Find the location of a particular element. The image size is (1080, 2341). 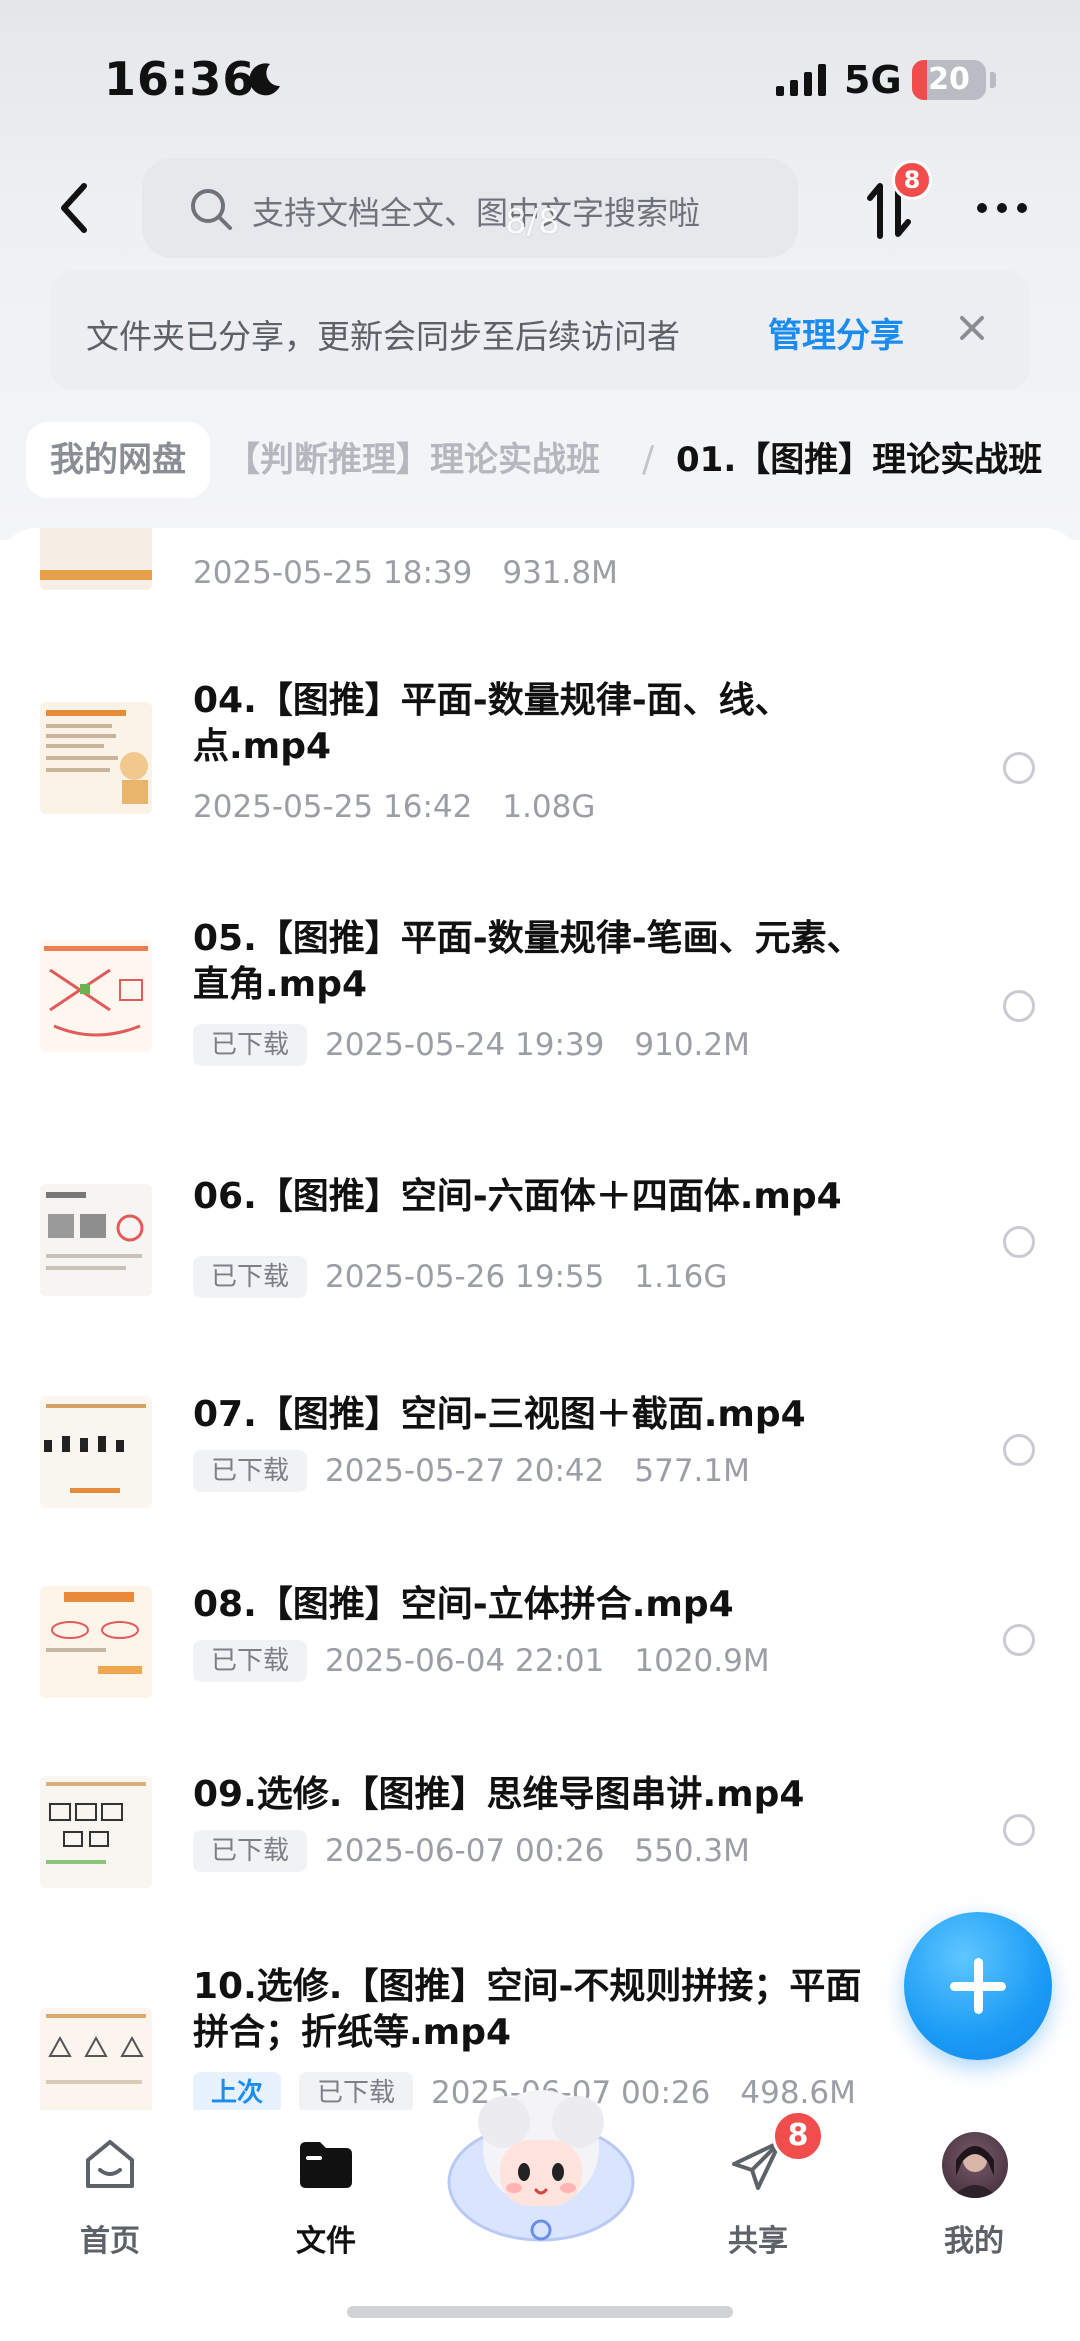

plus-icon-vertical is located at coordinates (978, 1986).